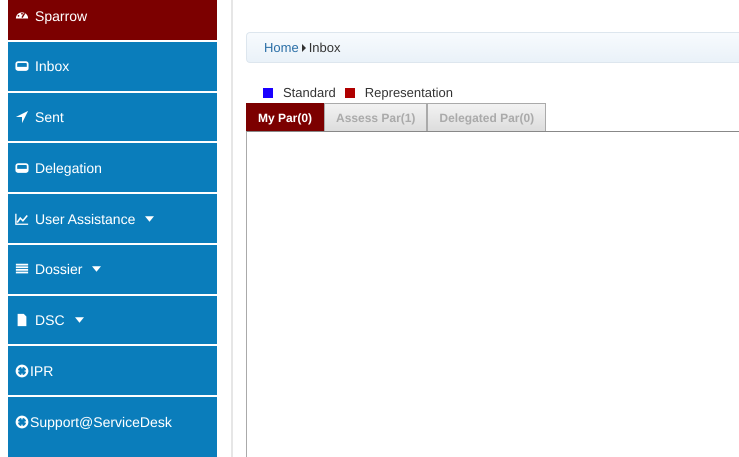  I want to click on sidebar-item: User Assistance, so click(112, 218).